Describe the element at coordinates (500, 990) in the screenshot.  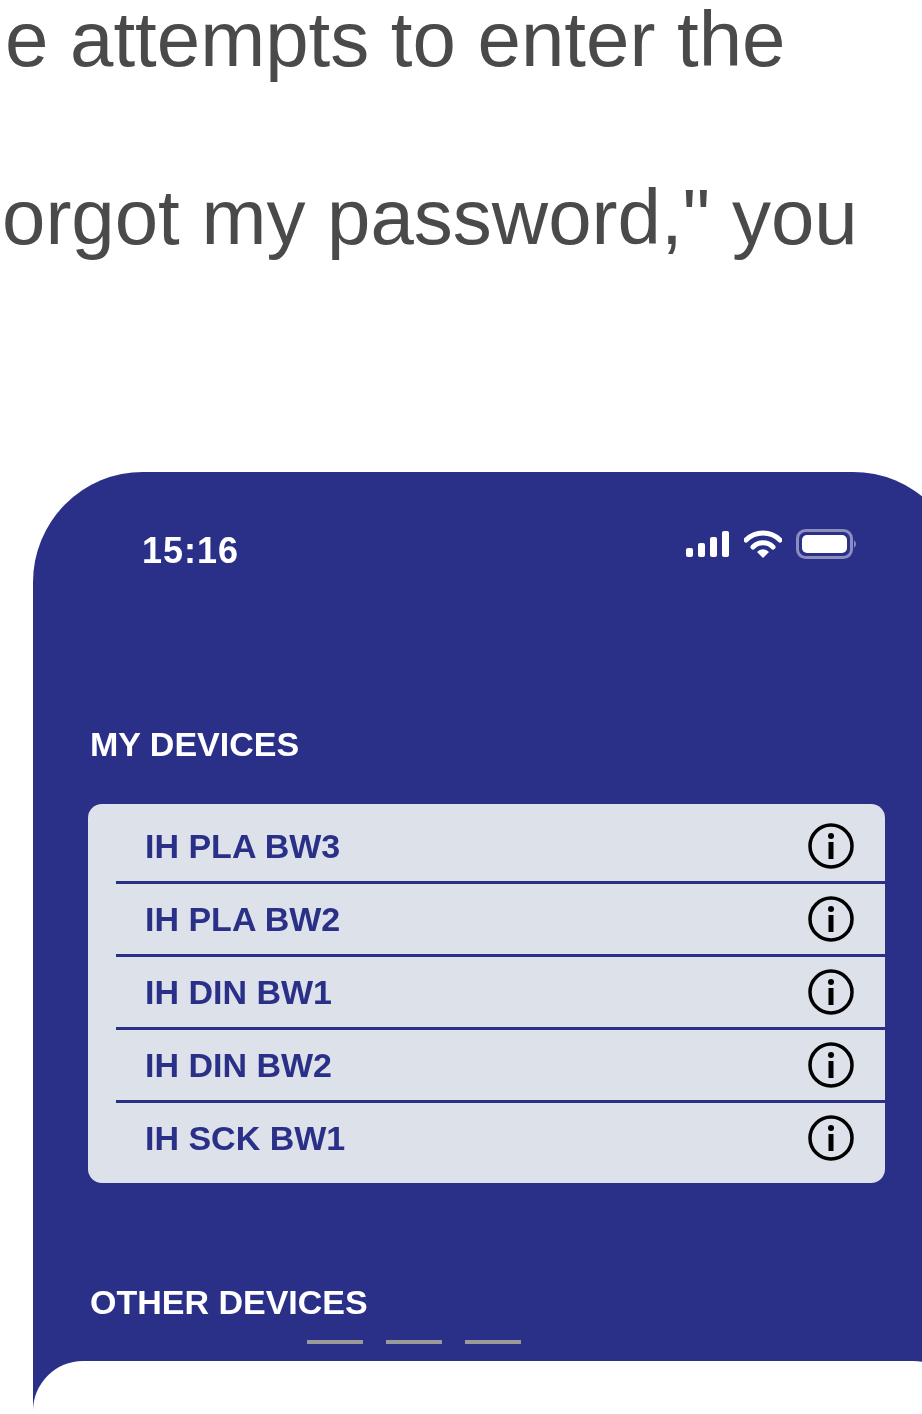
I see `device-row: IH DIN BW1` at that location.